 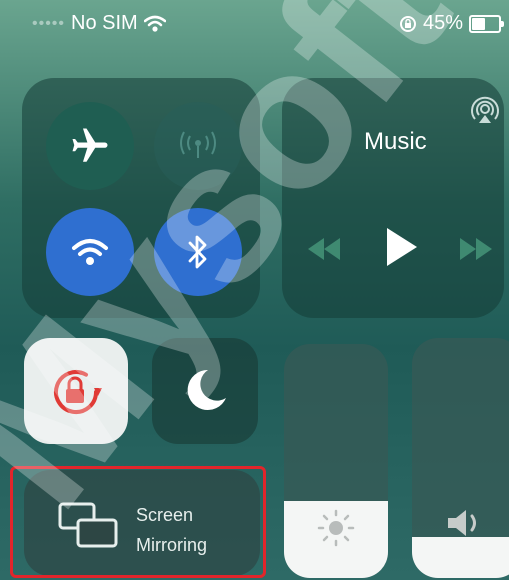 I want to click on play-icon, so click(x=402, y=247).